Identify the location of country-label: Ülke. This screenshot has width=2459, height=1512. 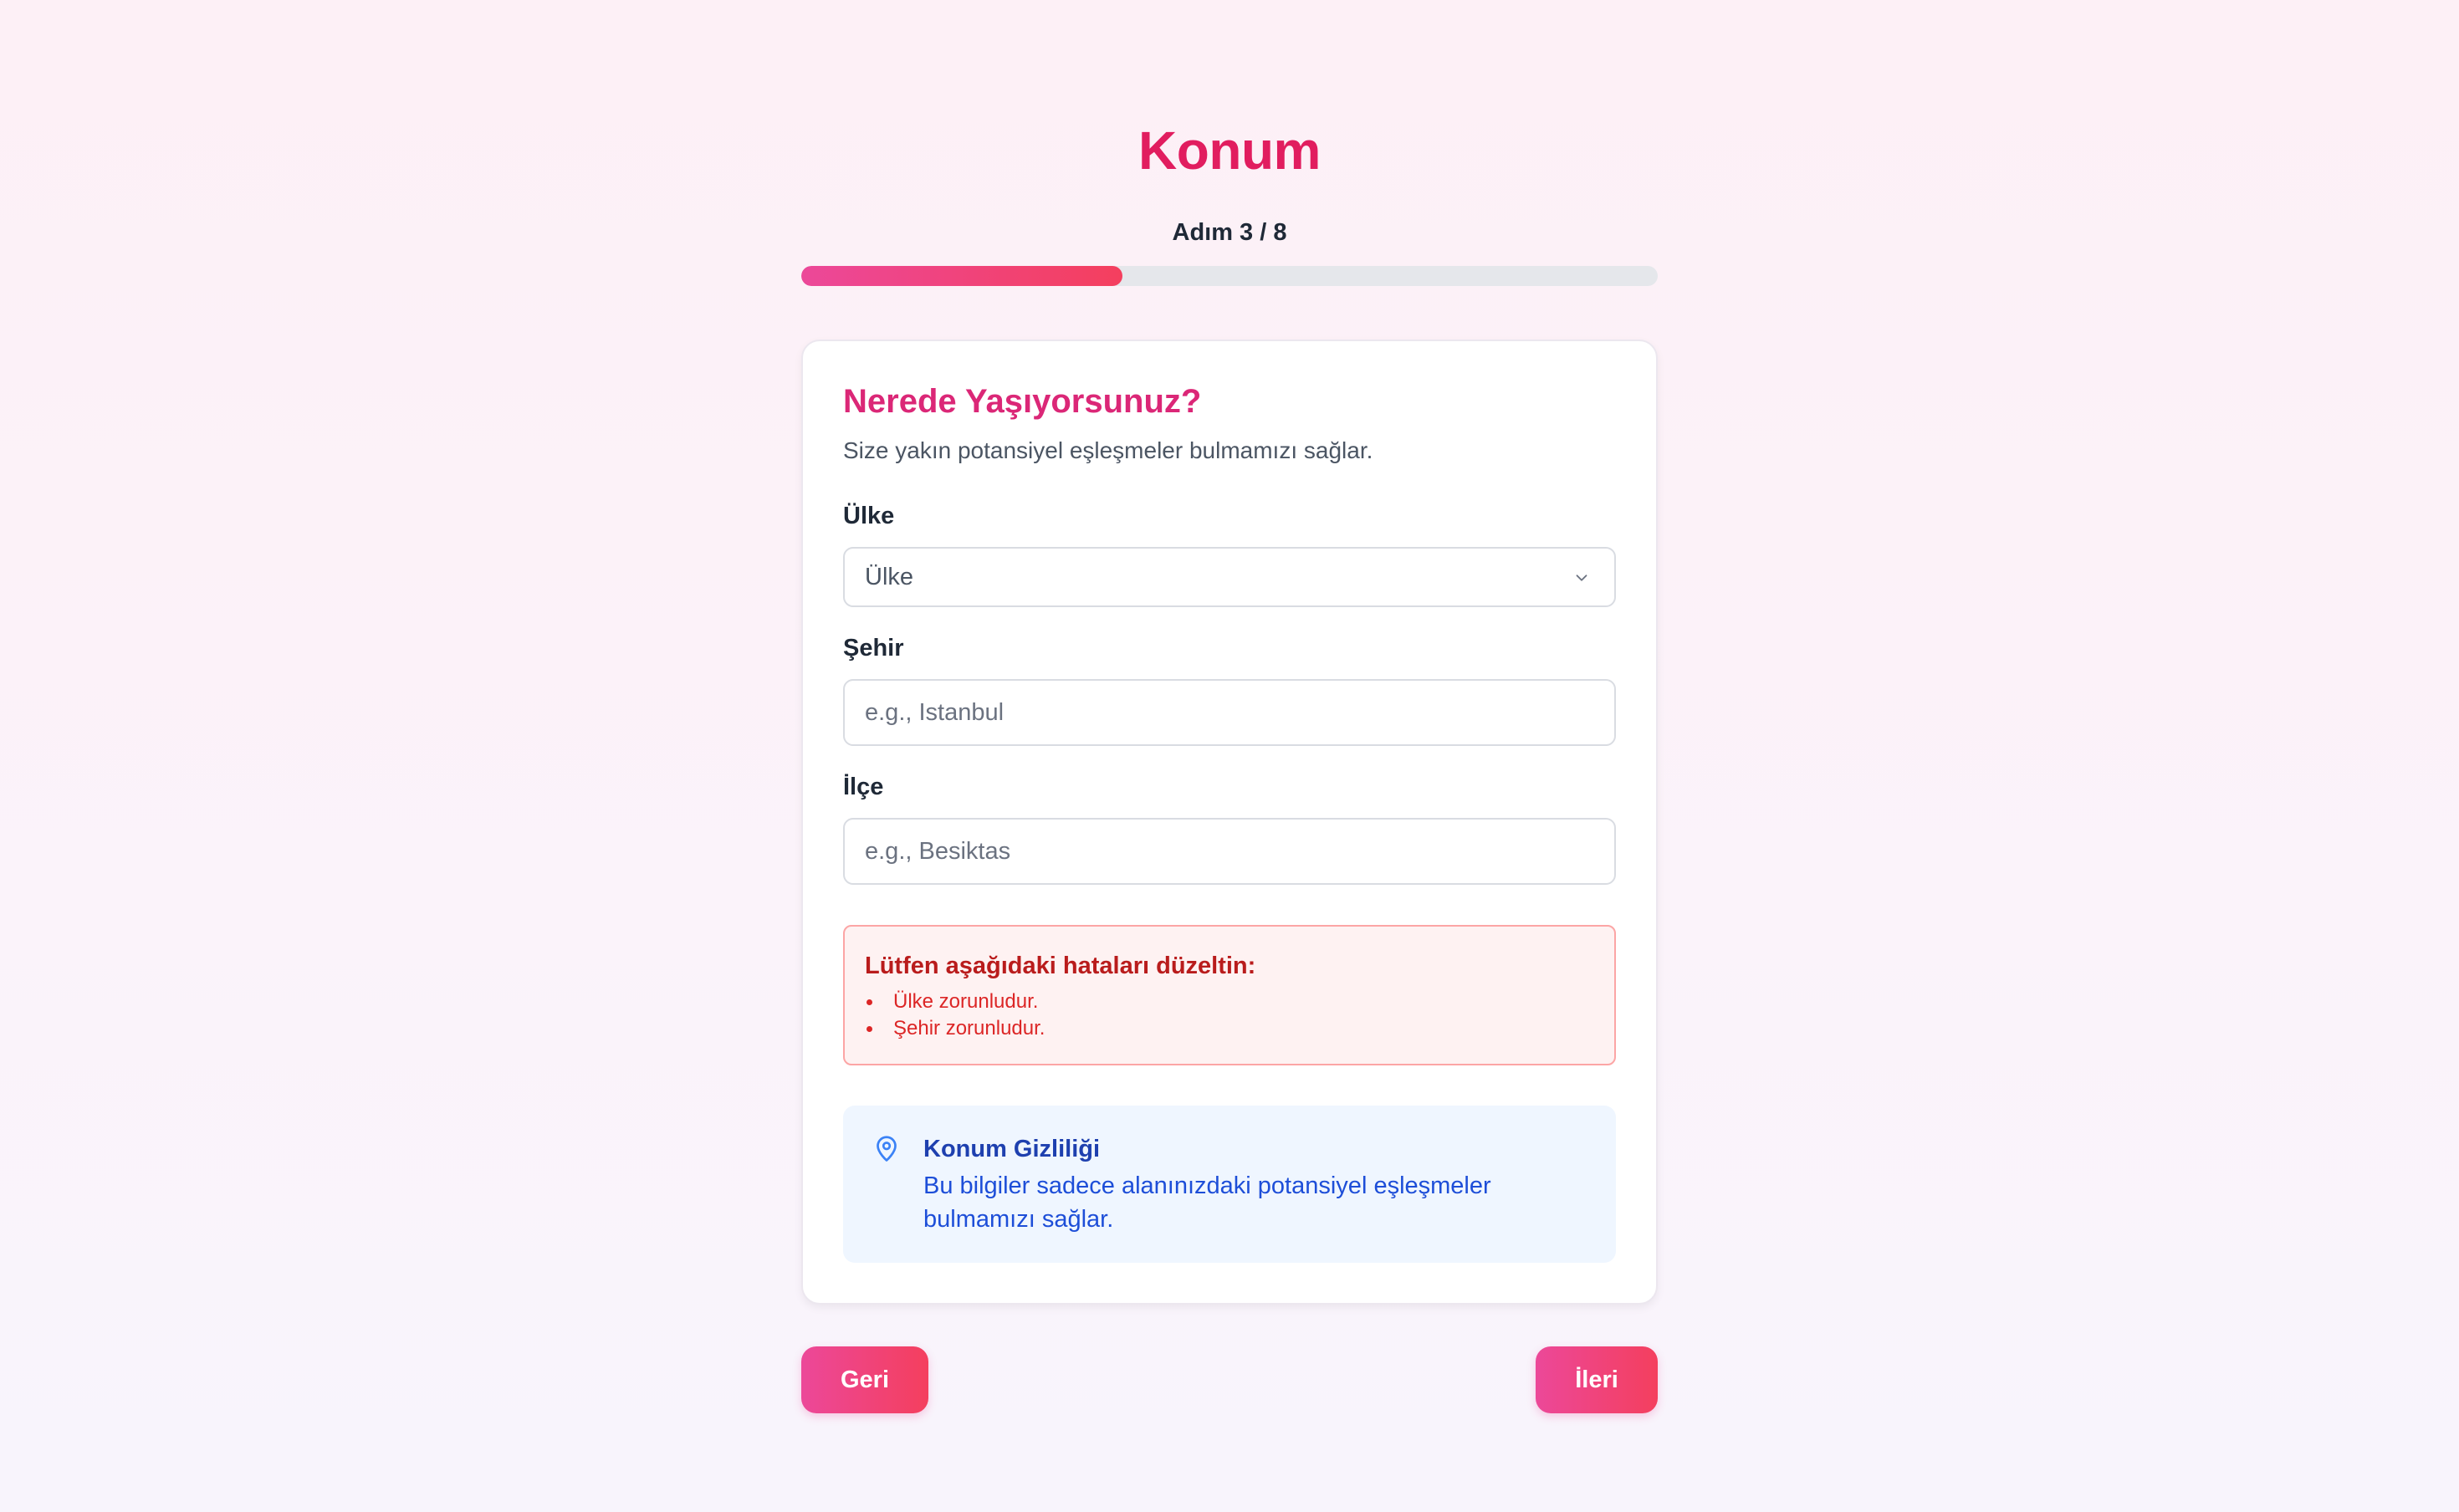
(869, 516).